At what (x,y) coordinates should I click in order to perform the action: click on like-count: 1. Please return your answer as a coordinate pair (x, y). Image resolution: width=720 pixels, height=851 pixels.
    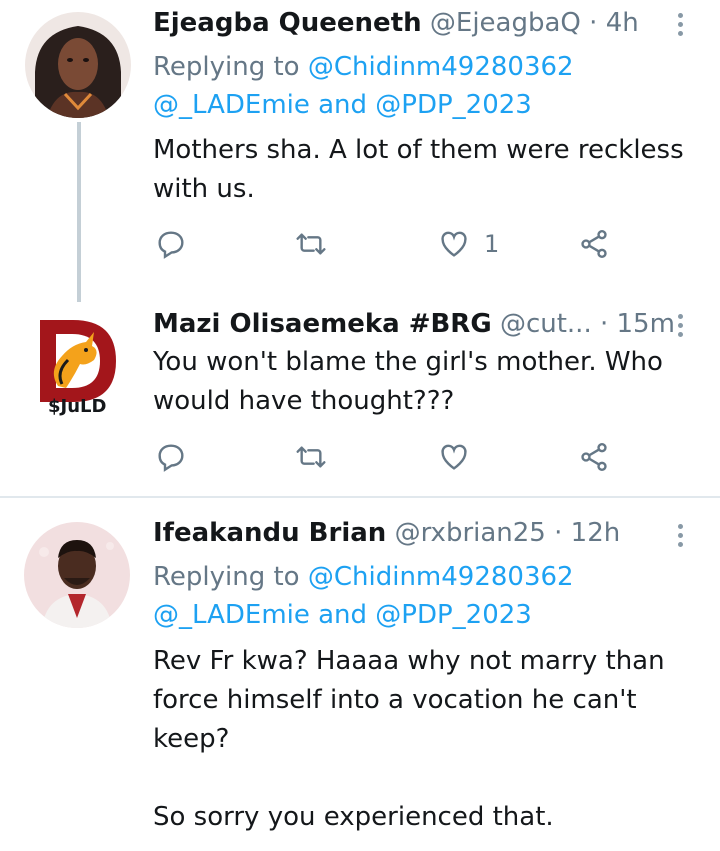
    Looking at the image, I should click on (492, 244).